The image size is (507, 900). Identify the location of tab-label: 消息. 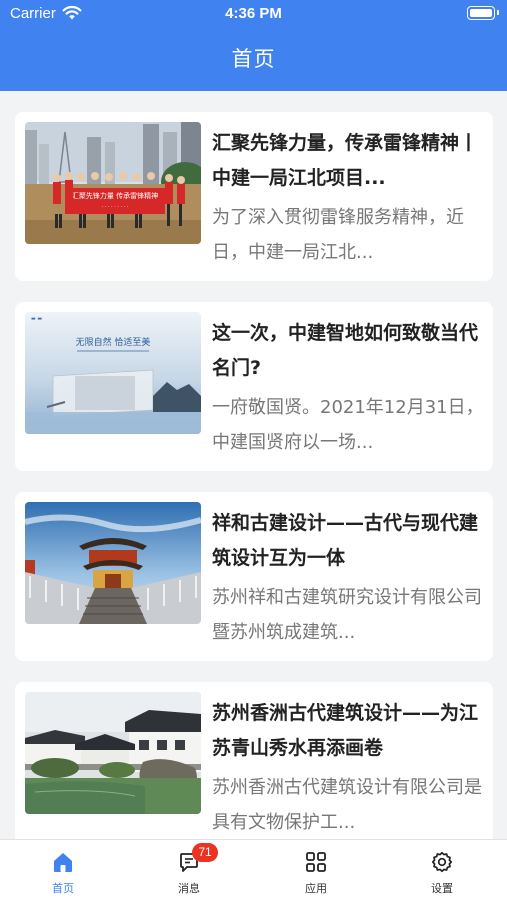
(189, 888).